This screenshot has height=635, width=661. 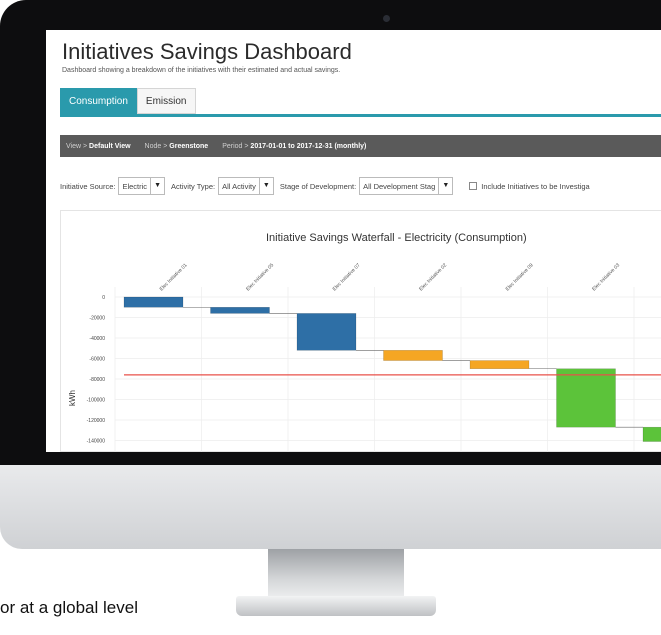 I want to click on y-tick-label: -140000, so click(x=96, y=442).